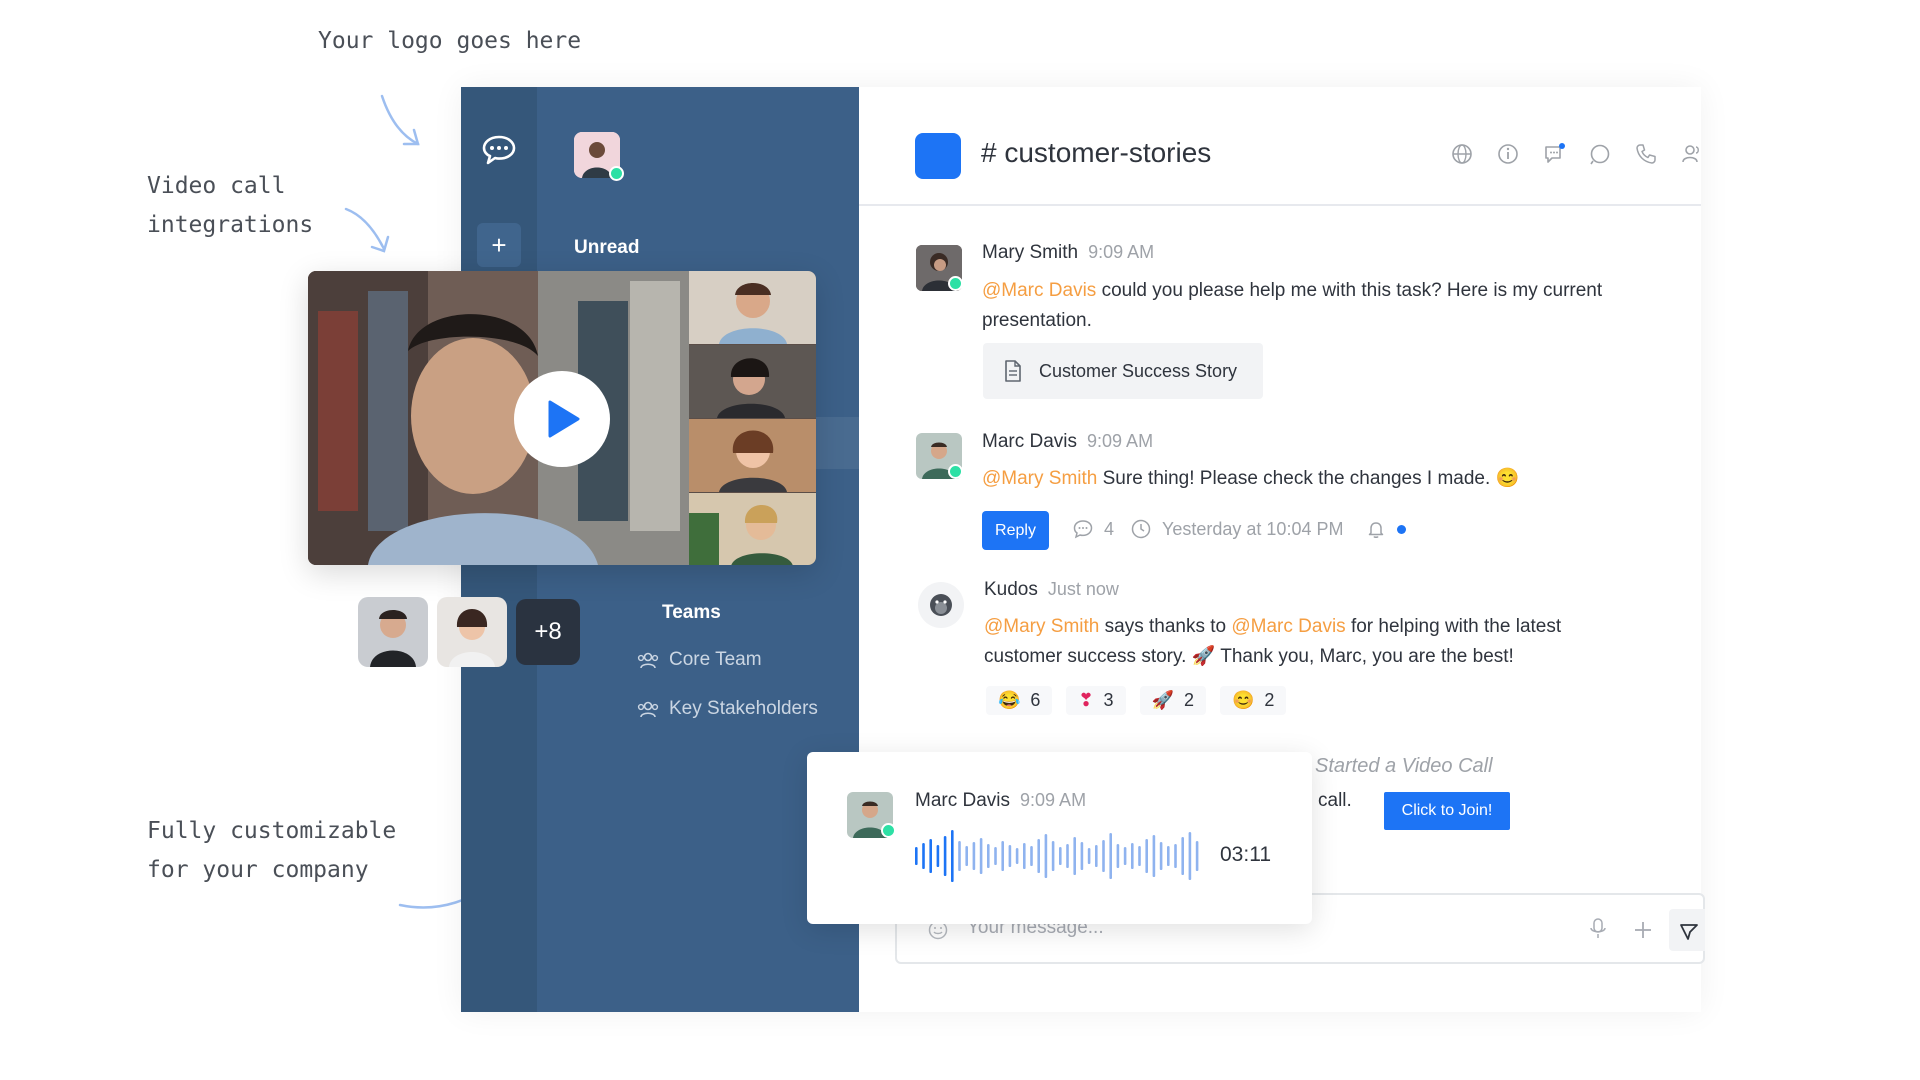  Describe the element at coordinates (1013, 371) in the screenshot. I see `document-icon` at that location.